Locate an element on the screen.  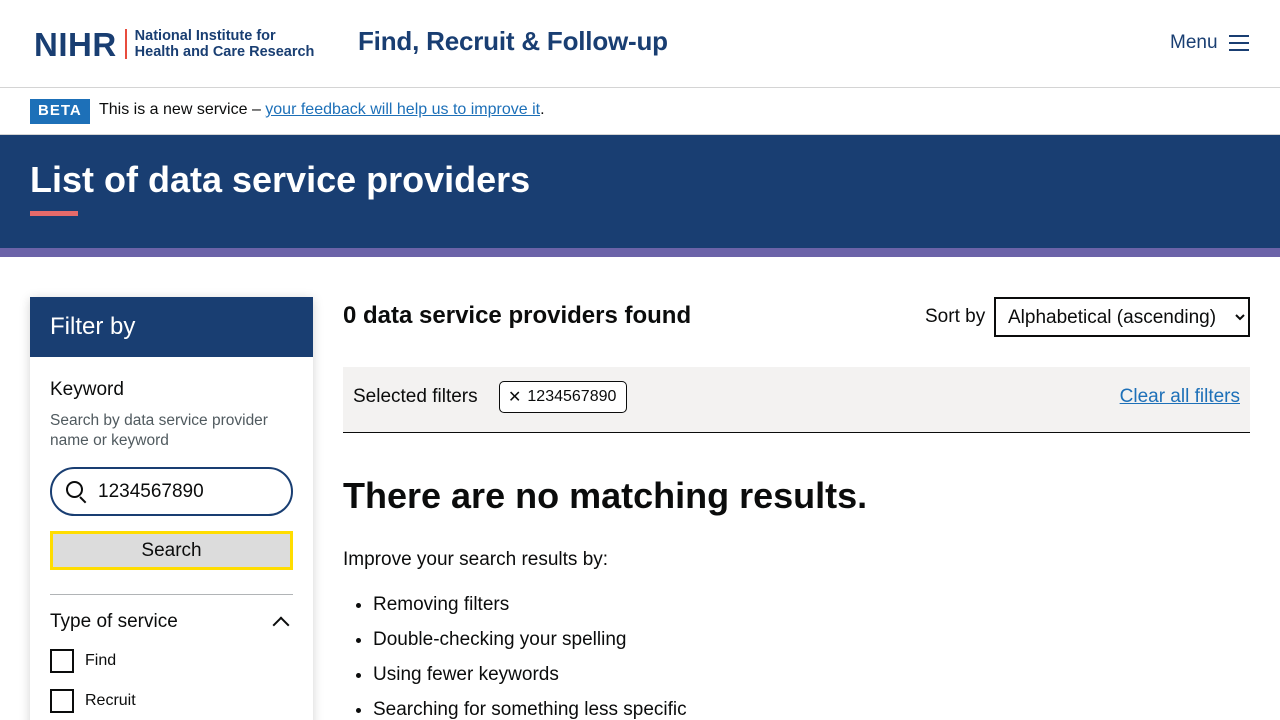
list-item: Using fewer keywords is located at coordinates (530, 681).